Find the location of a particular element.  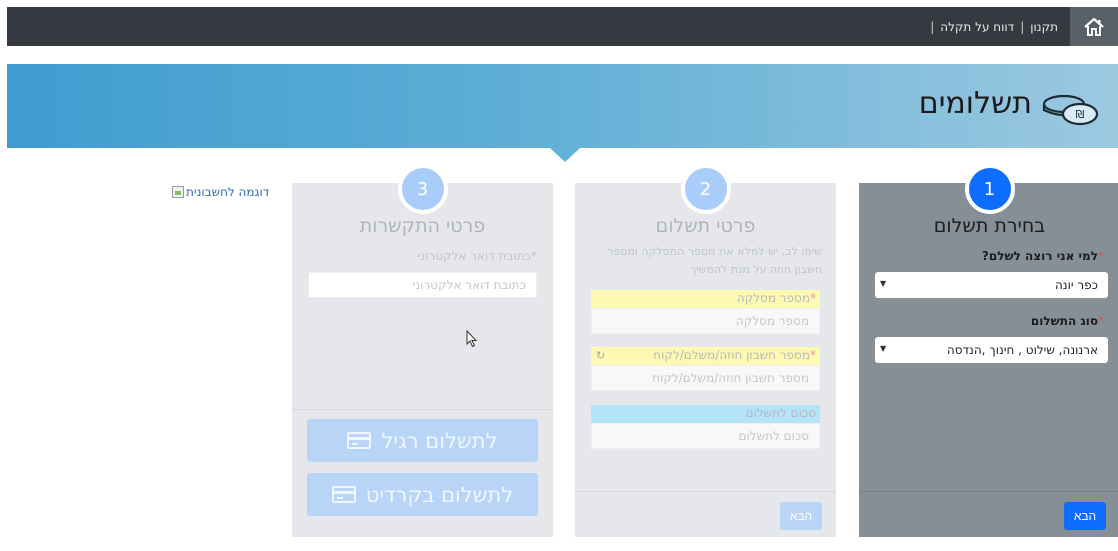

top-links: תקנון | דווח על תקלה | is located at coordinates (995, 26).